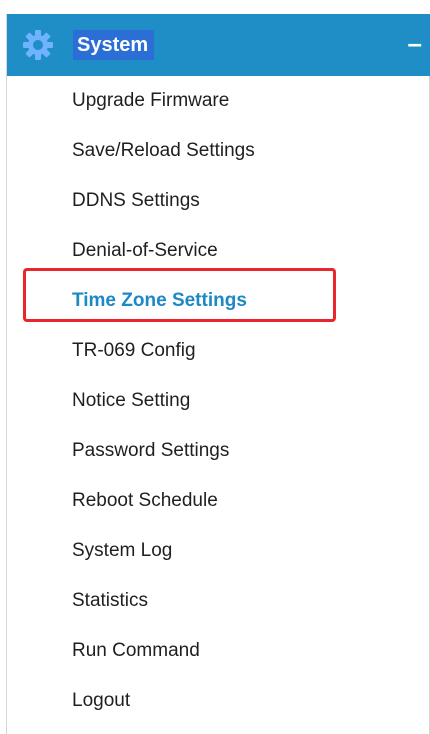 This screenshot has width=430, height=734. I want to click on section-title: System, so click(114, 45).